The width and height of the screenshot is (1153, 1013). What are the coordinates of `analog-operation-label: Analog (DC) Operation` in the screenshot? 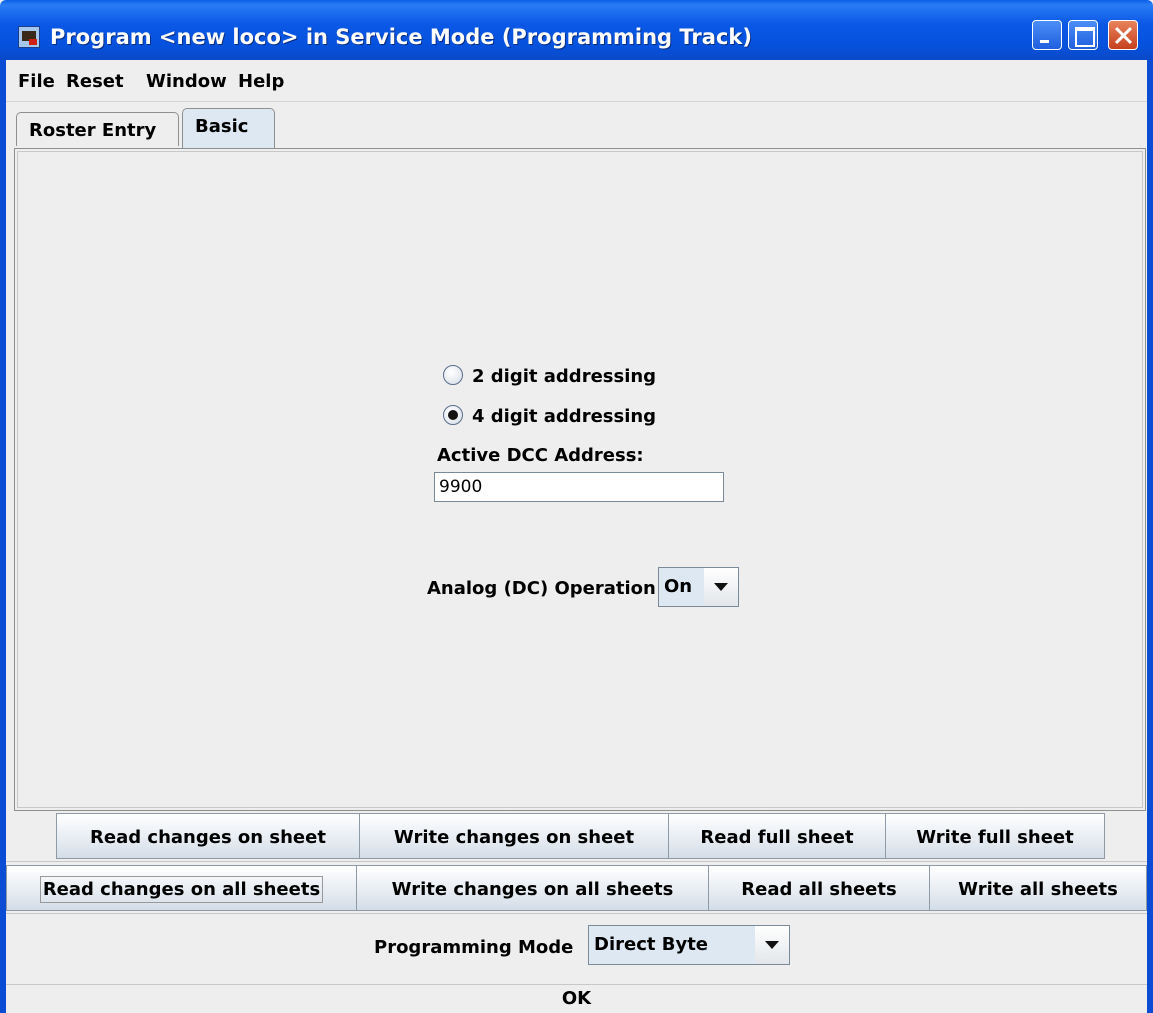 It's located at (541, 588).